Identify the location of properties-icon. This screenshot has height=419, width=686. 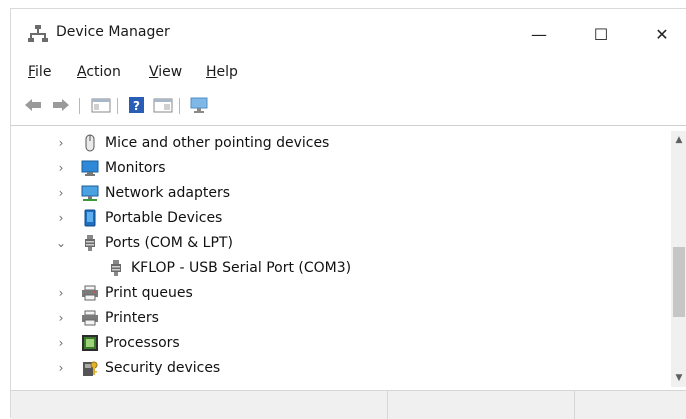
(163, 105).